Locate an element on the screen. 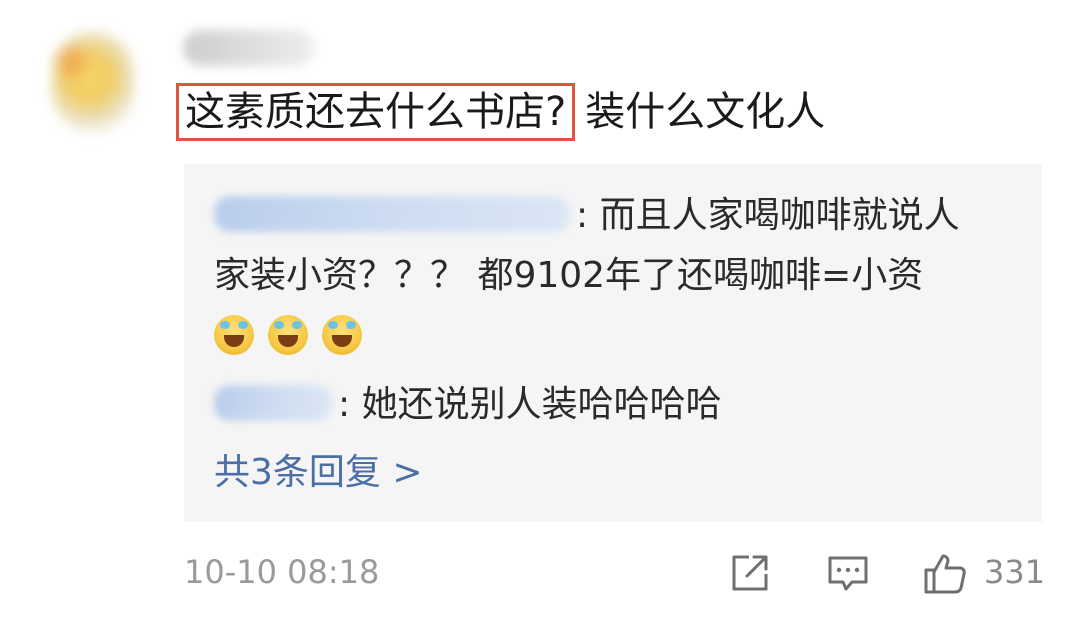  reply-1-text-line-1: : 而且人家喝咖啡就说人 is located at coordinates (768, 215).